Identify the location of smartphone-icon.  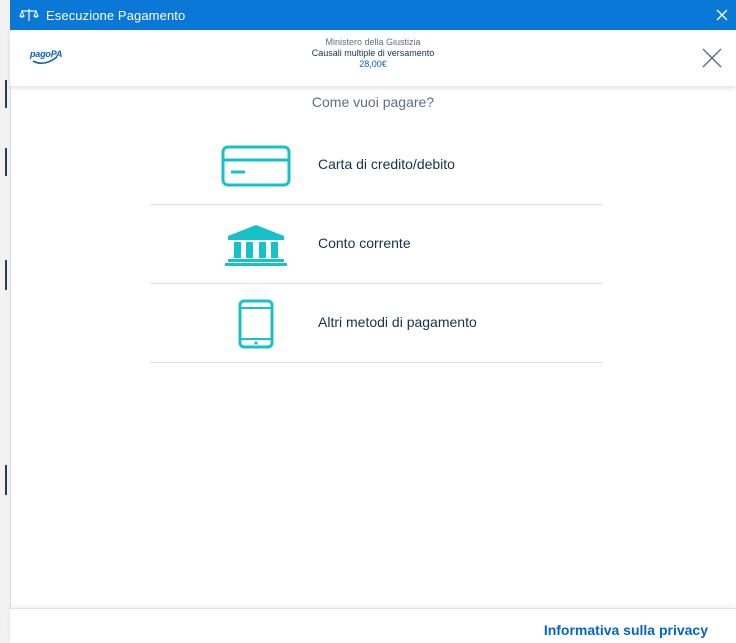
(256, 324).